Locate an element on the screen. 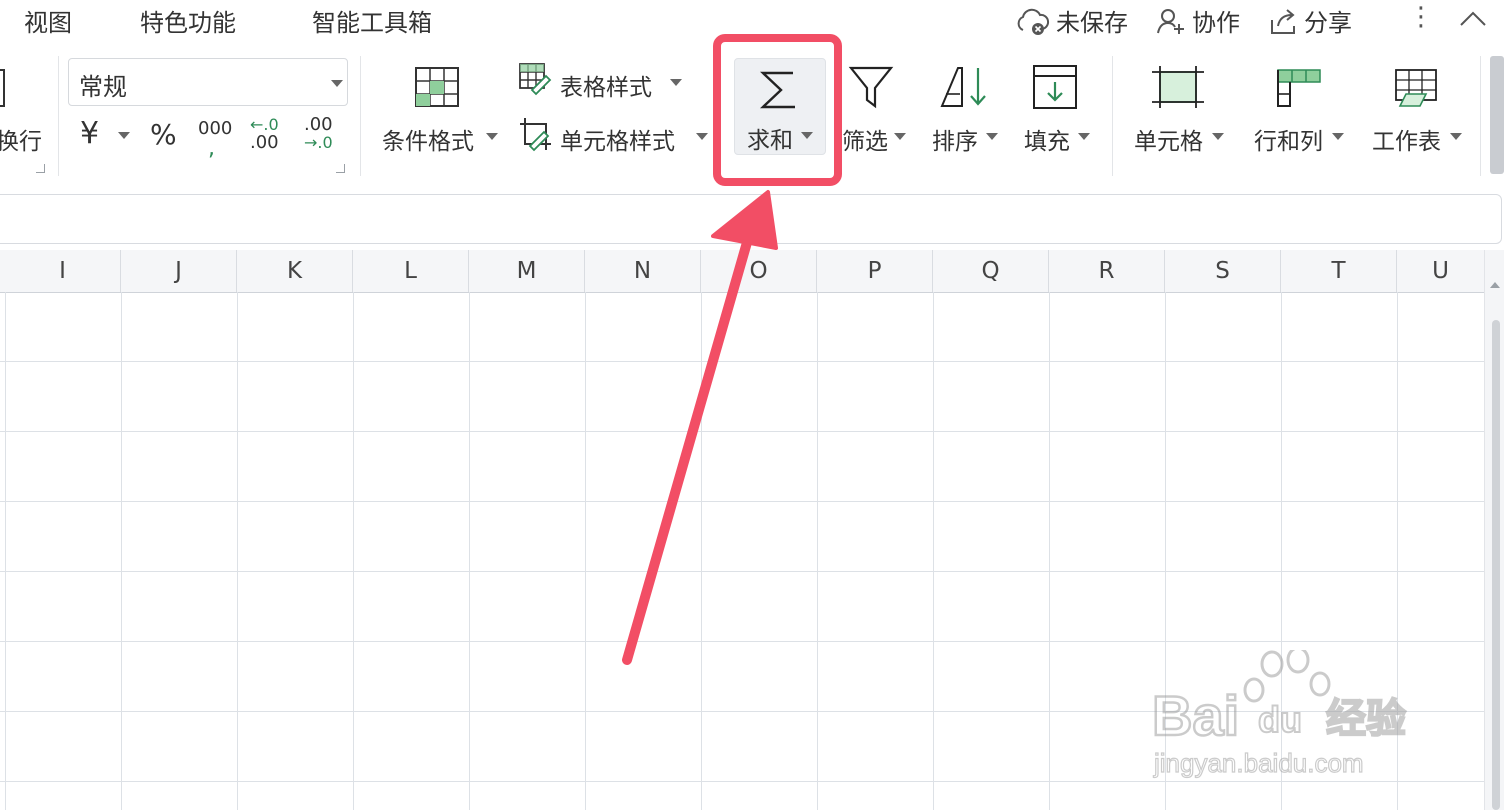  watermark-bai: Bai is located at coordinates (1195, 715).